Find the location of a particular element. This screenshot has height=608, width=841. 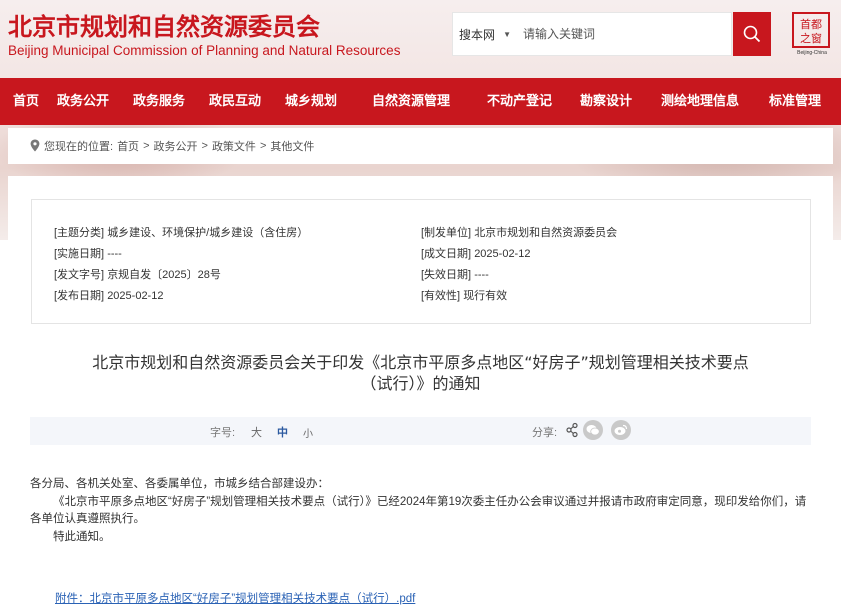

meta-validity-value: 现行有效 is located at coordinates (485, 296).